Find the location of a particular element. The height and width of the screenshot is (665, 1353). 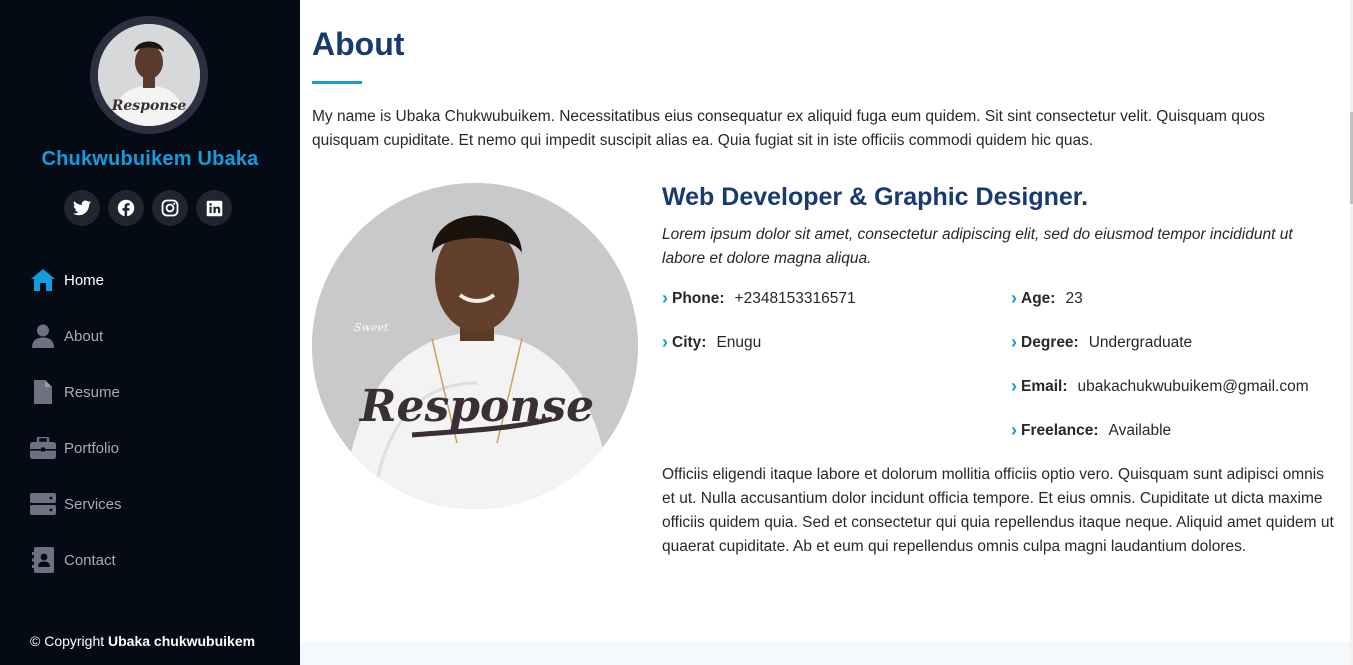

copyright-prefix: © Copyright is located at coordinates (67, 641).